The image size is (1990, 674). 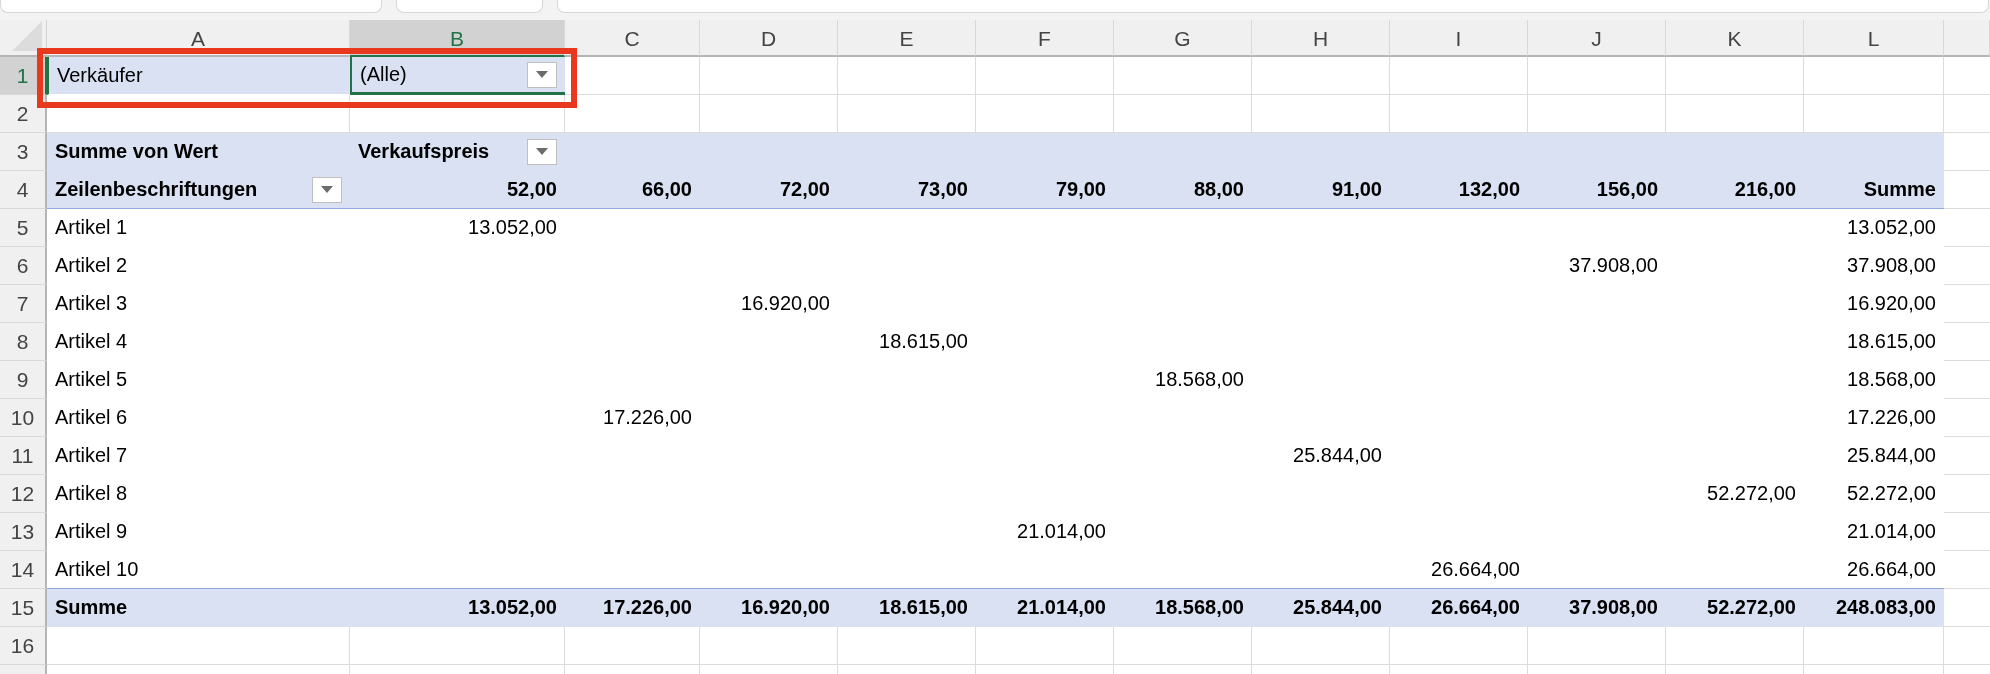 I want to click on value-cell-text: 16.920,00, so click(x=785, y=303).